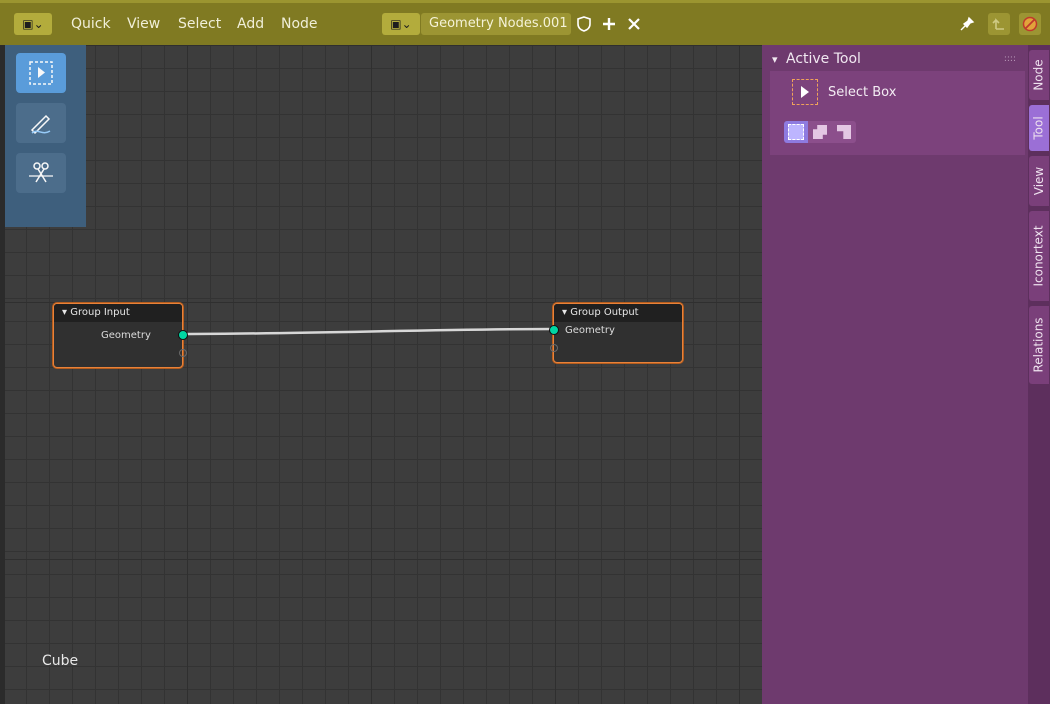  I want to click on group-input-title: Group Input, so click(100, 312).